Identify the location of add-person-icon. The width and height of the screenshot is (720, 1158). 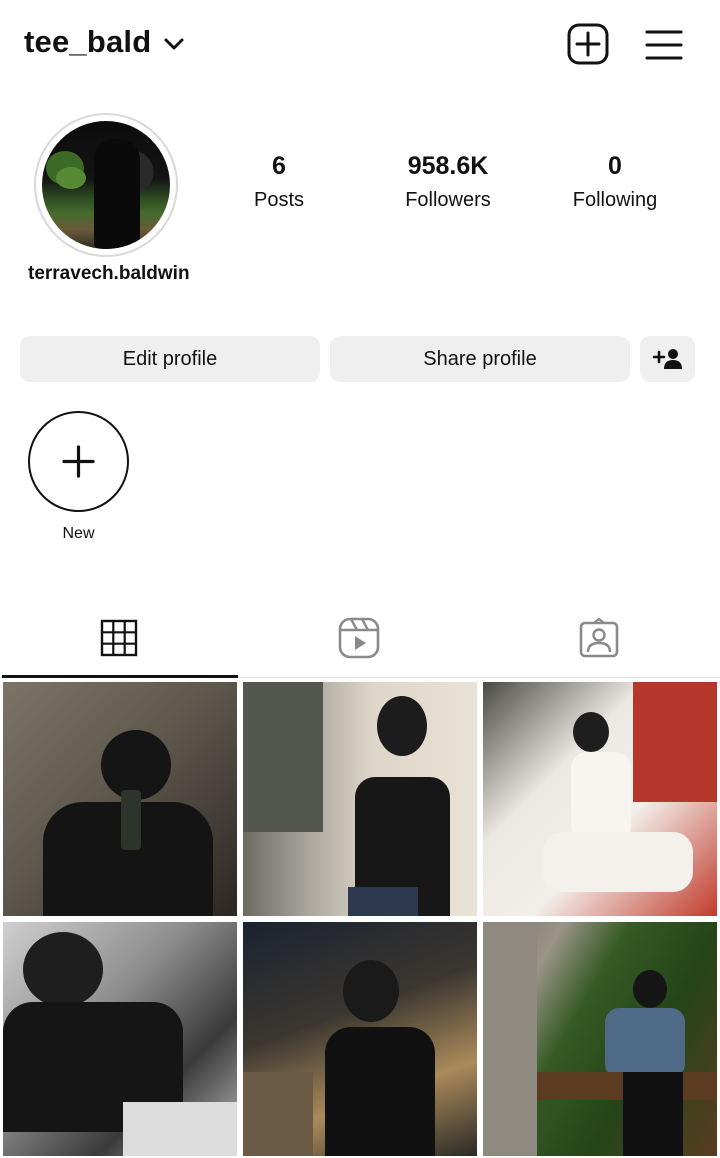
(667, 359).